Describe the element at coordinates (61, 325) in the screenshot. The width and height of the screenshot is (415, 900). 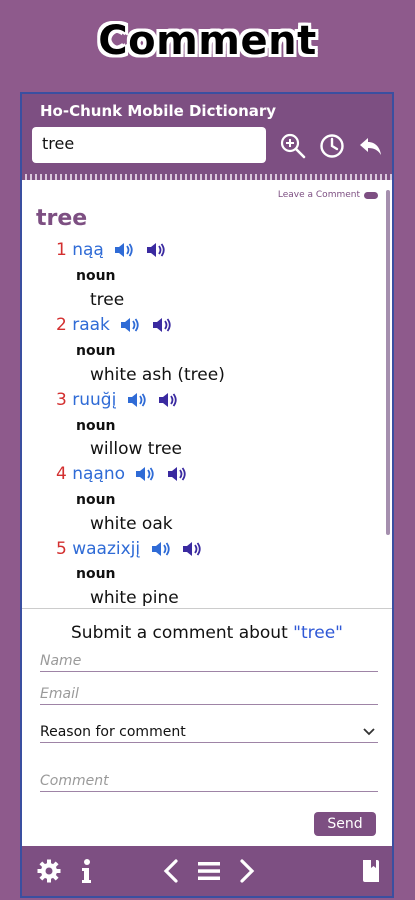
I see `entry-number: 2` at that location.